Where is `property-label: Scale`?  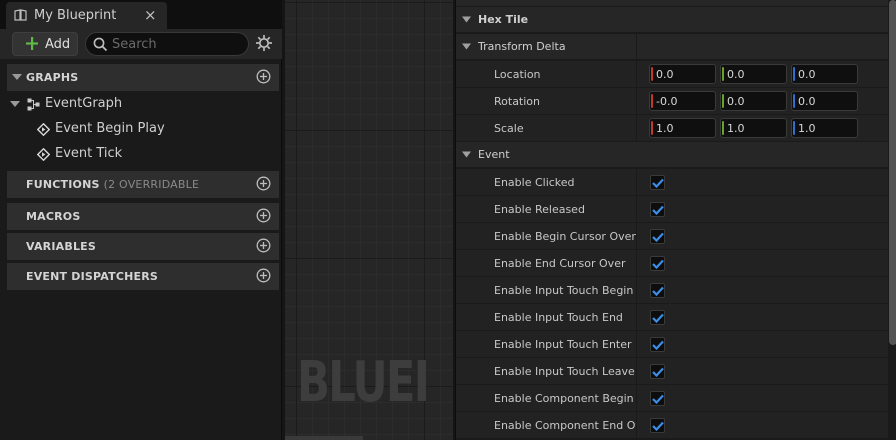
property-label: Scale is located at coordinates (509, 128).